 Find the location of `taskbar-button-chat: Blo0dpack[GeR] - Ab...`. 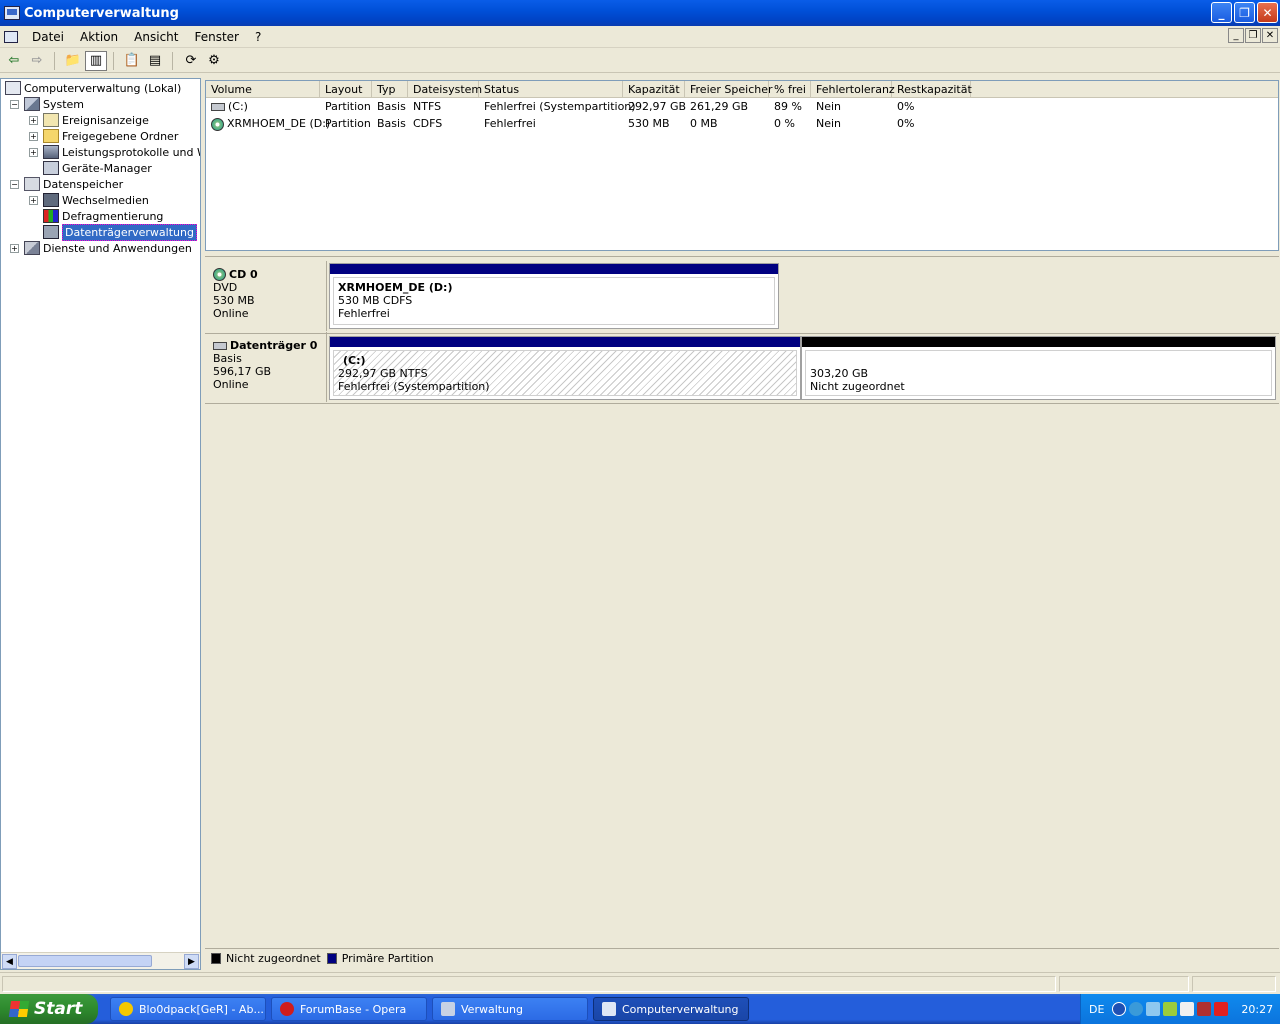

taskbar-button-chat: Blo0dpack[GeR] - Ab... is located at coordinates (188, 1009).